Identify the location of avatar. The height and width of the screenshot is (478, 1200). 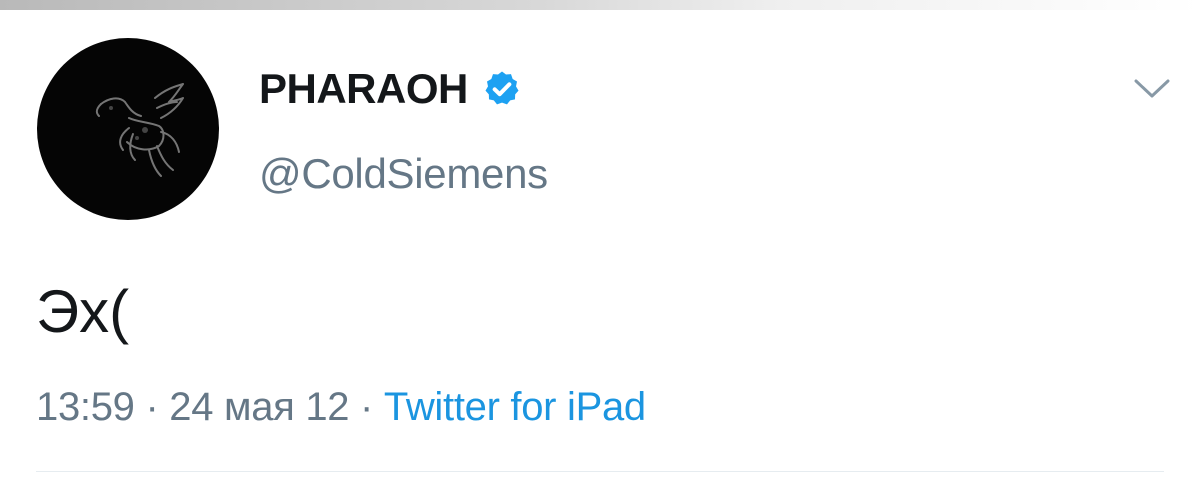
(128, 129).